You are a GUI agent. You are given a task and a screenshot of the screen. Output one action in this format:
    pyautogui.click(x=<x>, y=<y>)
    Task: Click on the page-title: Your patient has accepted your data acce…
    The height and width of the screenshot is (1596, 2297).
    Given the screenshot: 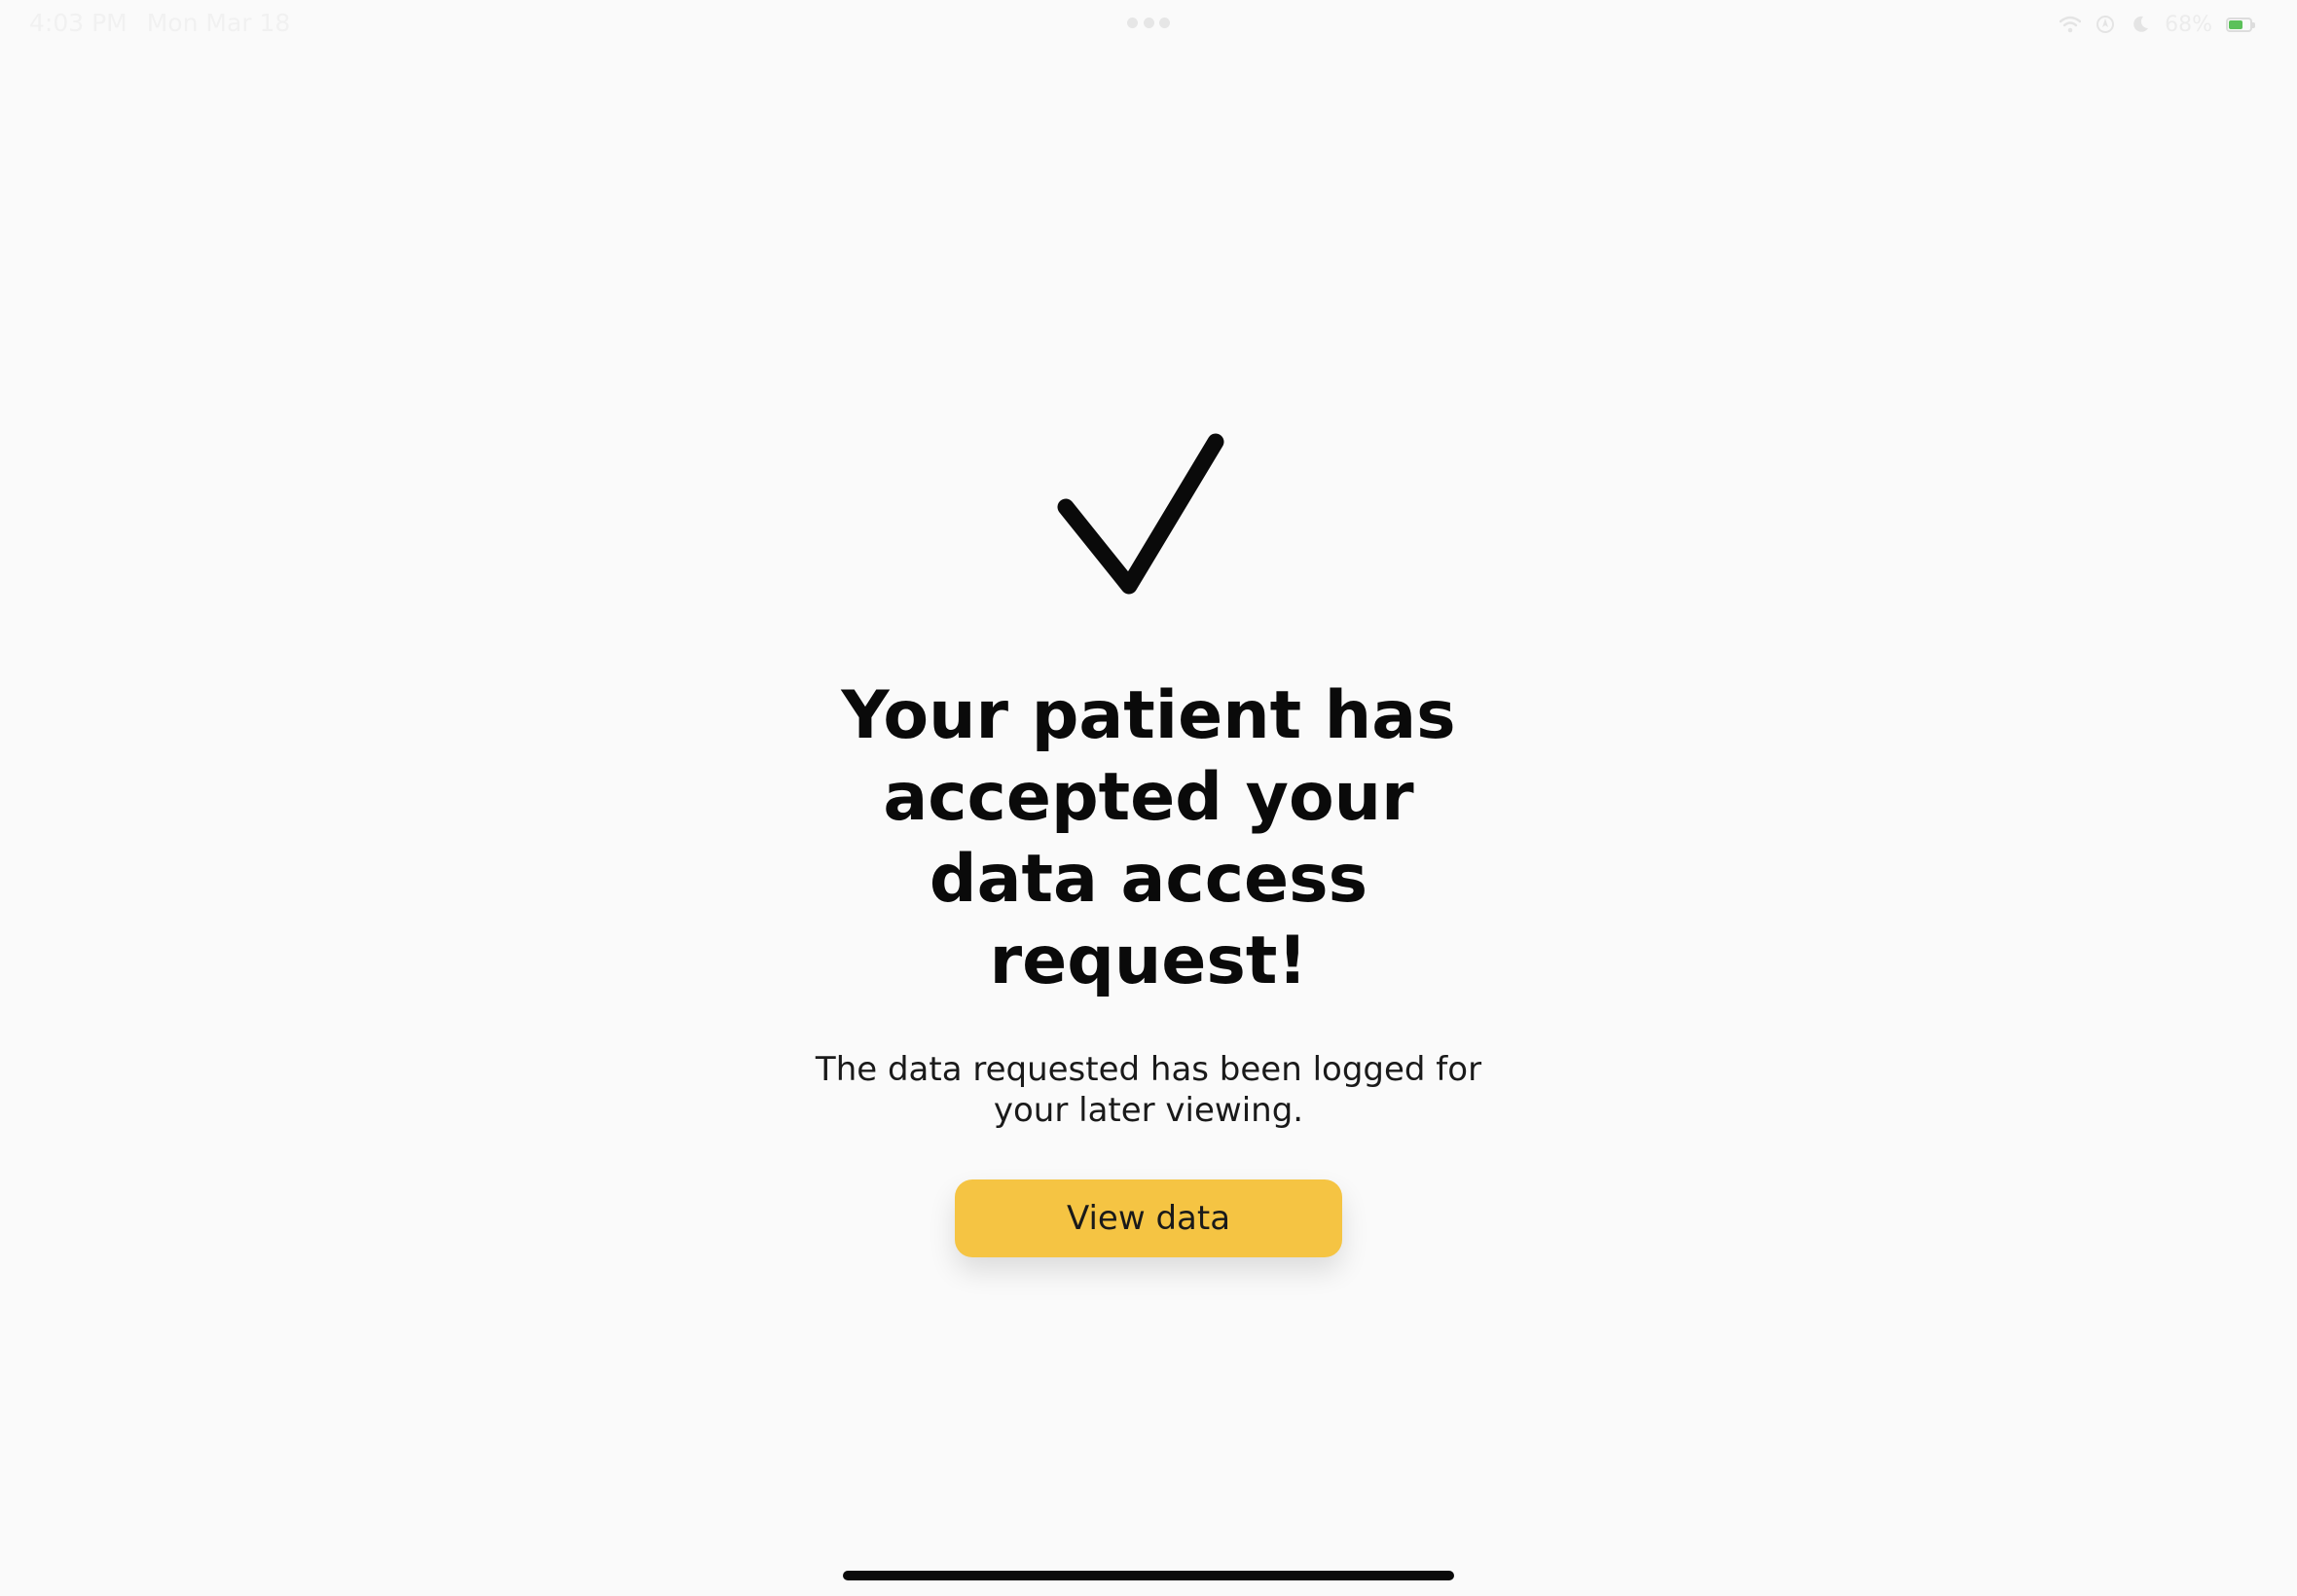 What is the action you would take?
    pyautogui.click(x=1148, y=838)
    